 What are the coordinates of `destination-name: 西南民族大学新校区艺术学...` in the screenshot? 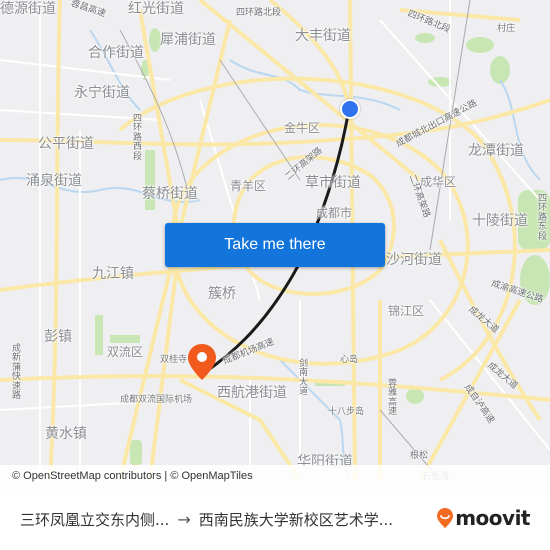 It's located at (296, 520).